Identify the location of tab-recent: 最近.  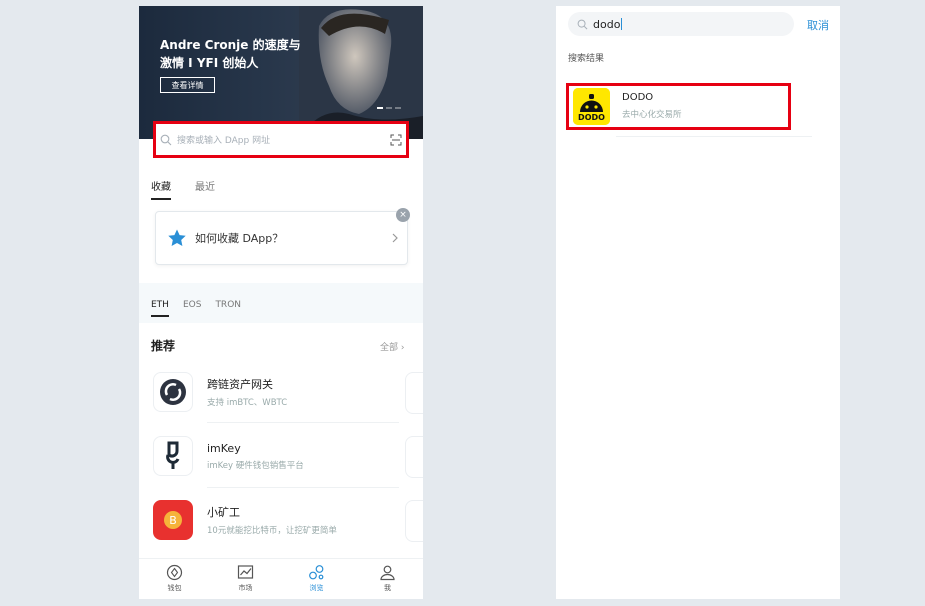
(205, 189).